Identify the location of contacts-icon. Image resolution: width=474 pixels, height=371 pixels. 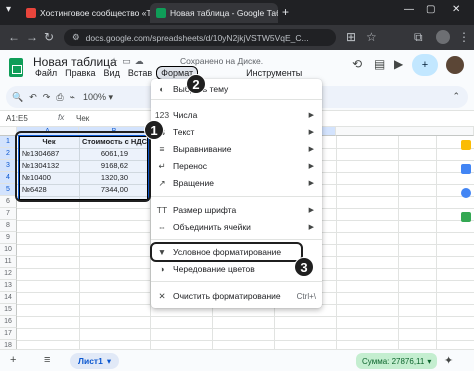
(466, 193).